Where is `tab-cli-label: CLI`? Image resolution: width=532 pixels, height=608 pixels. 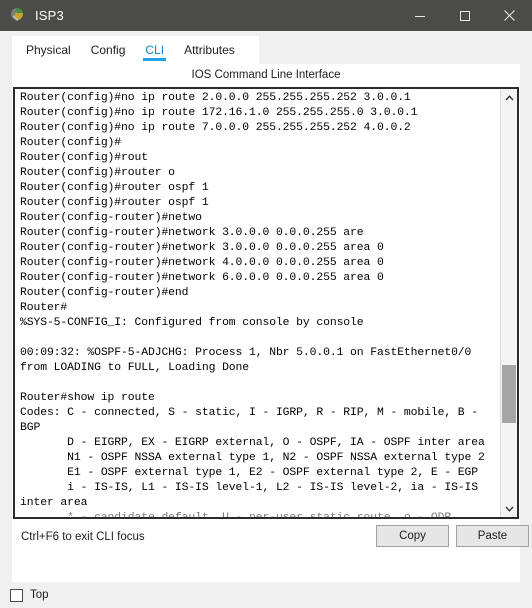 tab-cli-label: CLI is located at coordinates (155, 50).